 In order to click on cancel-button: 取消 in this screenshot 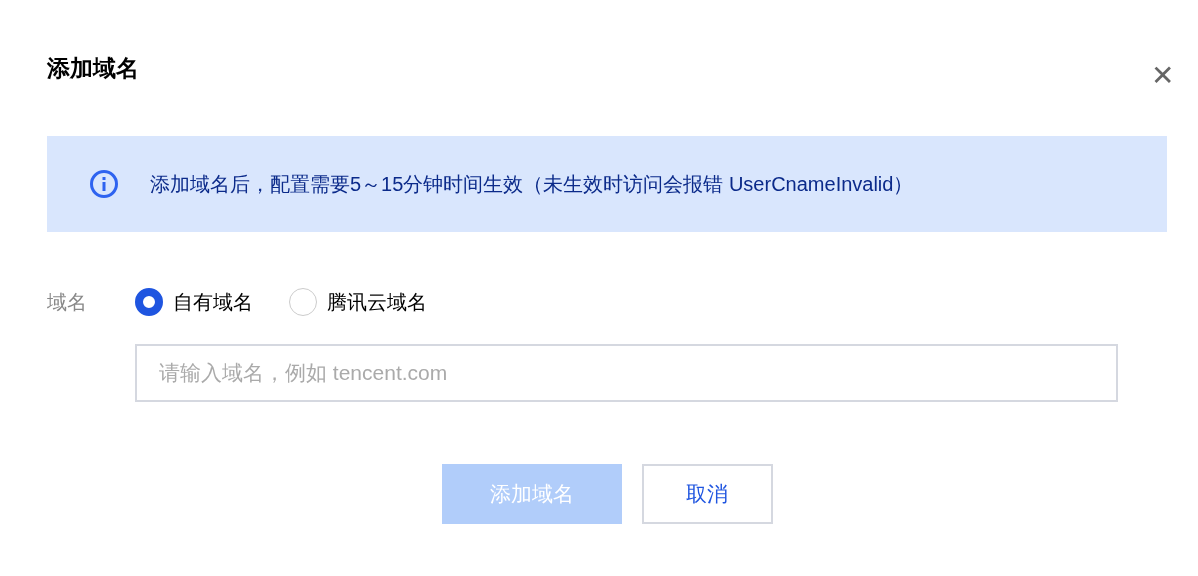, I will do `click(707, 494)`.